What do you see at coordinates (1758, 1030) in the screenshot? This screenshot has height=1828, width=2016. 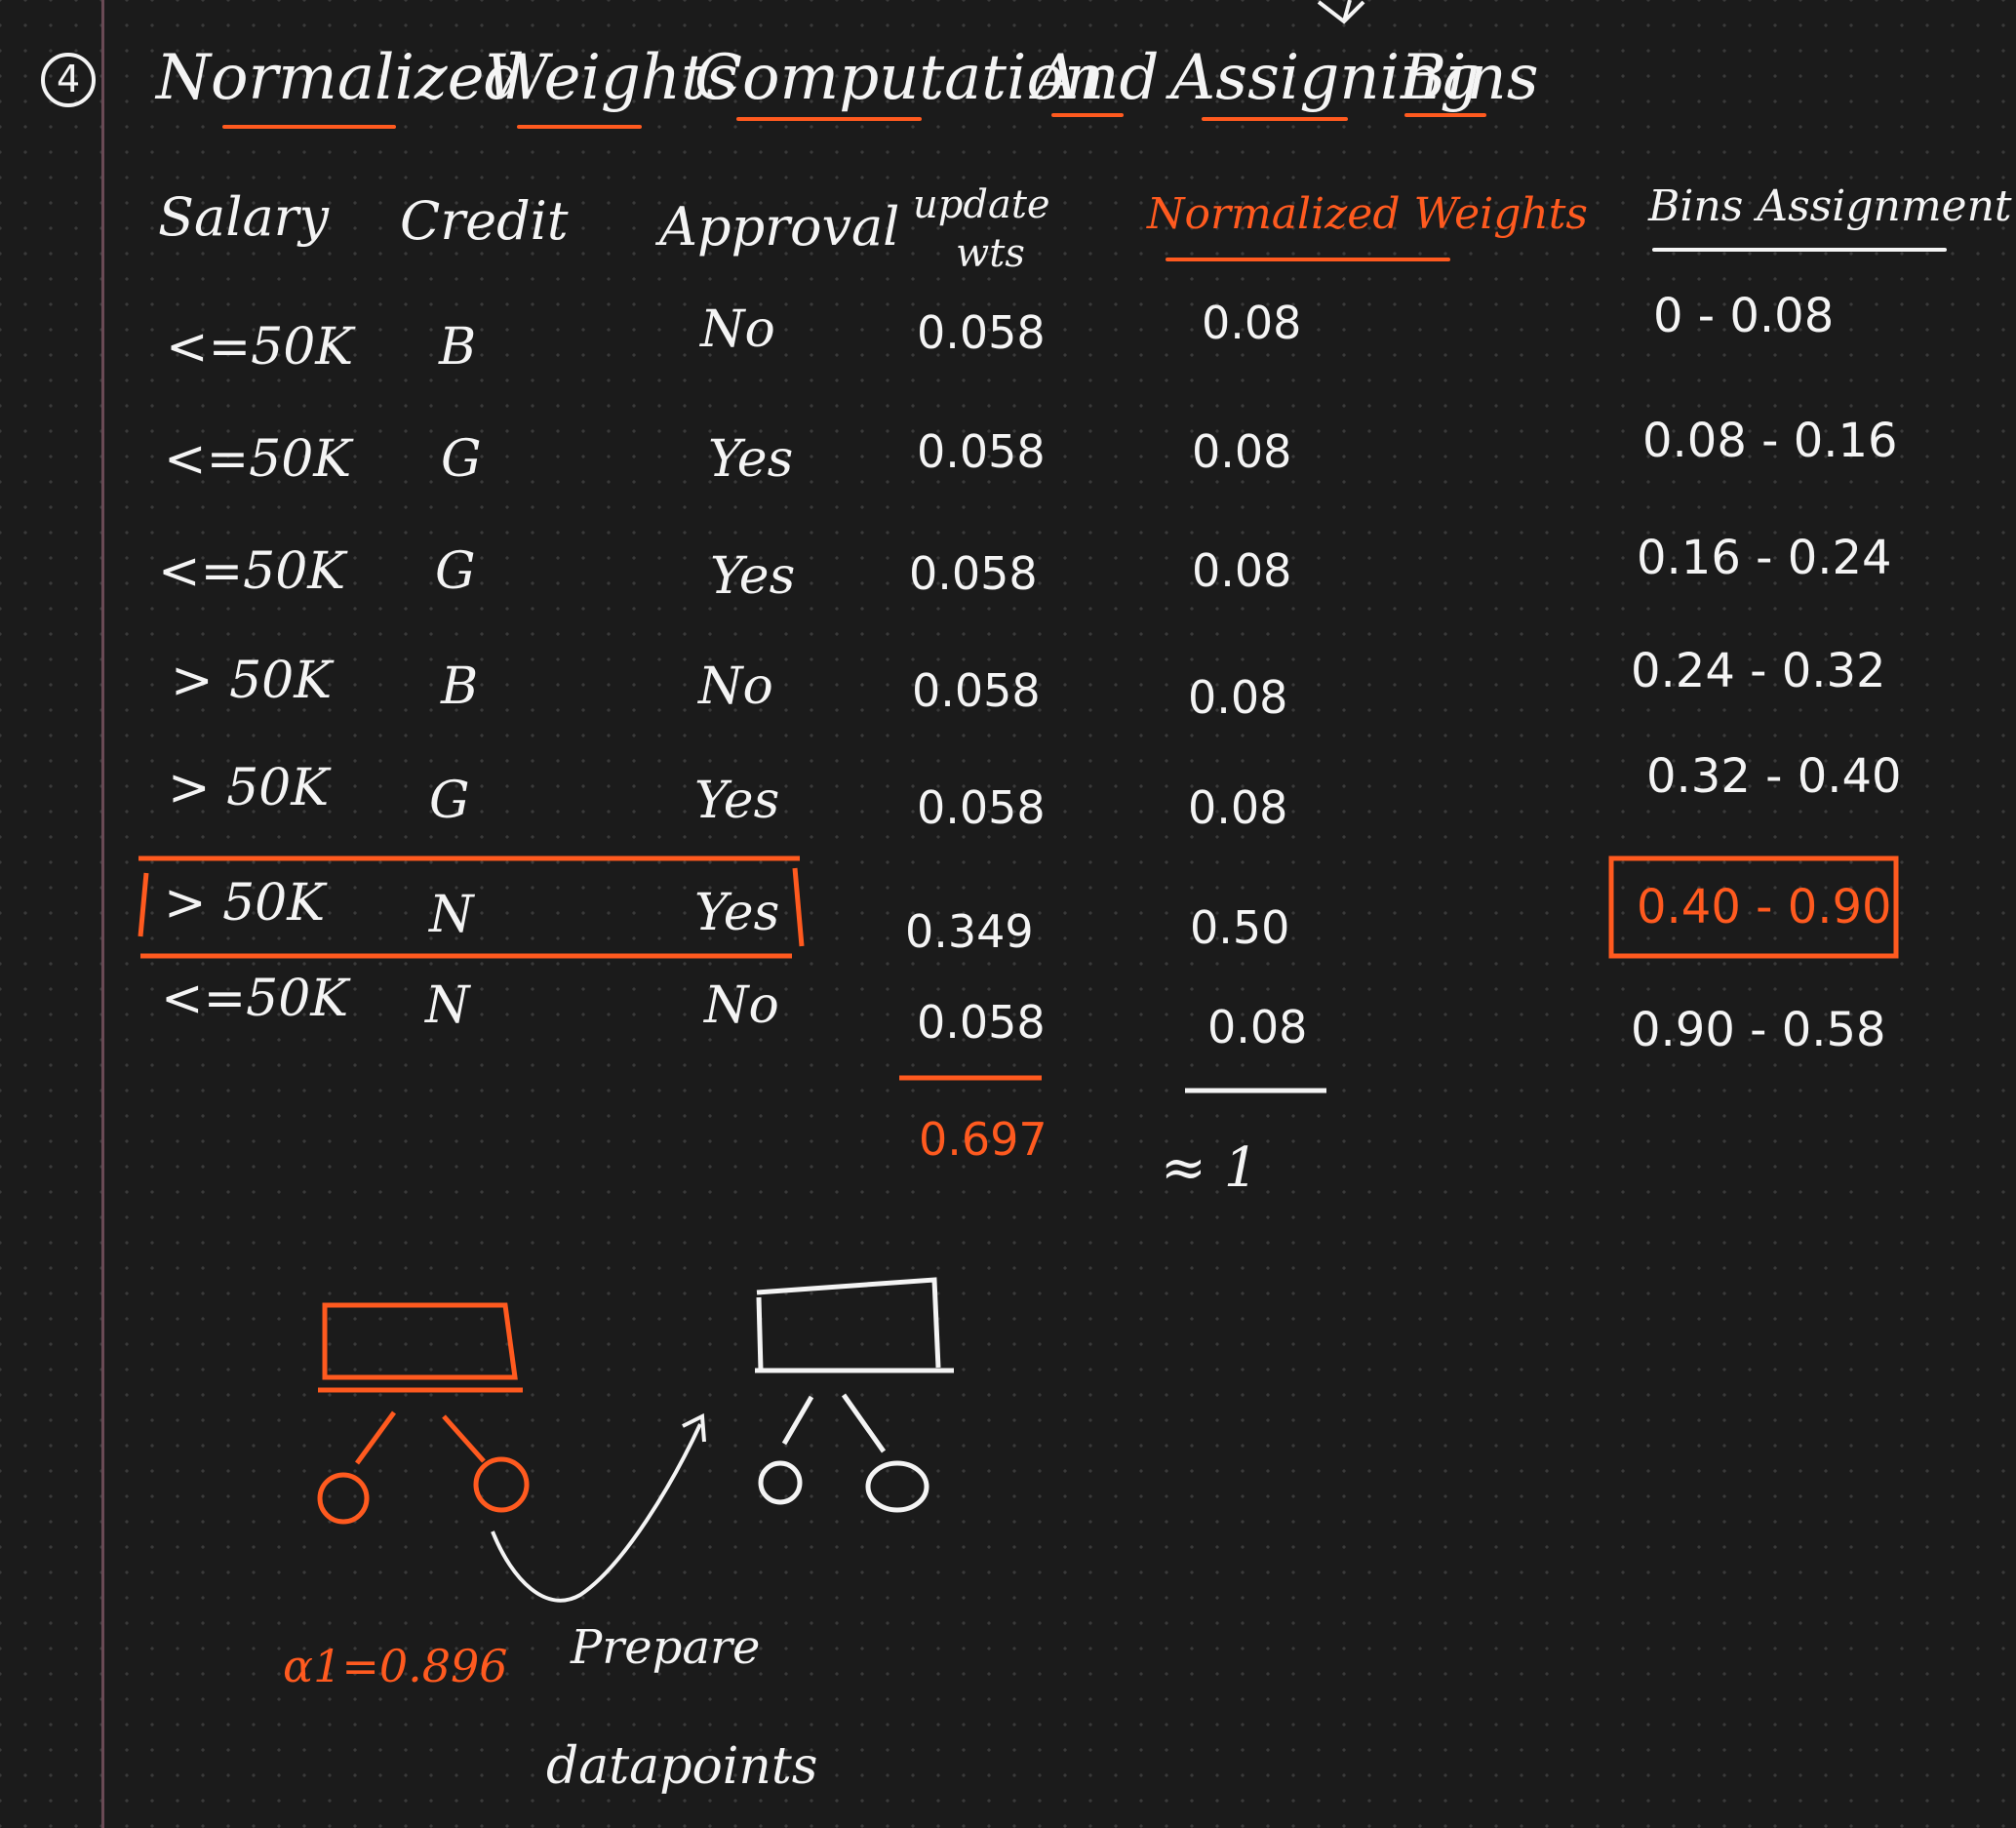 I see `bin-range: 0.90 - 0.58` at bounding box center [1758, 1030].